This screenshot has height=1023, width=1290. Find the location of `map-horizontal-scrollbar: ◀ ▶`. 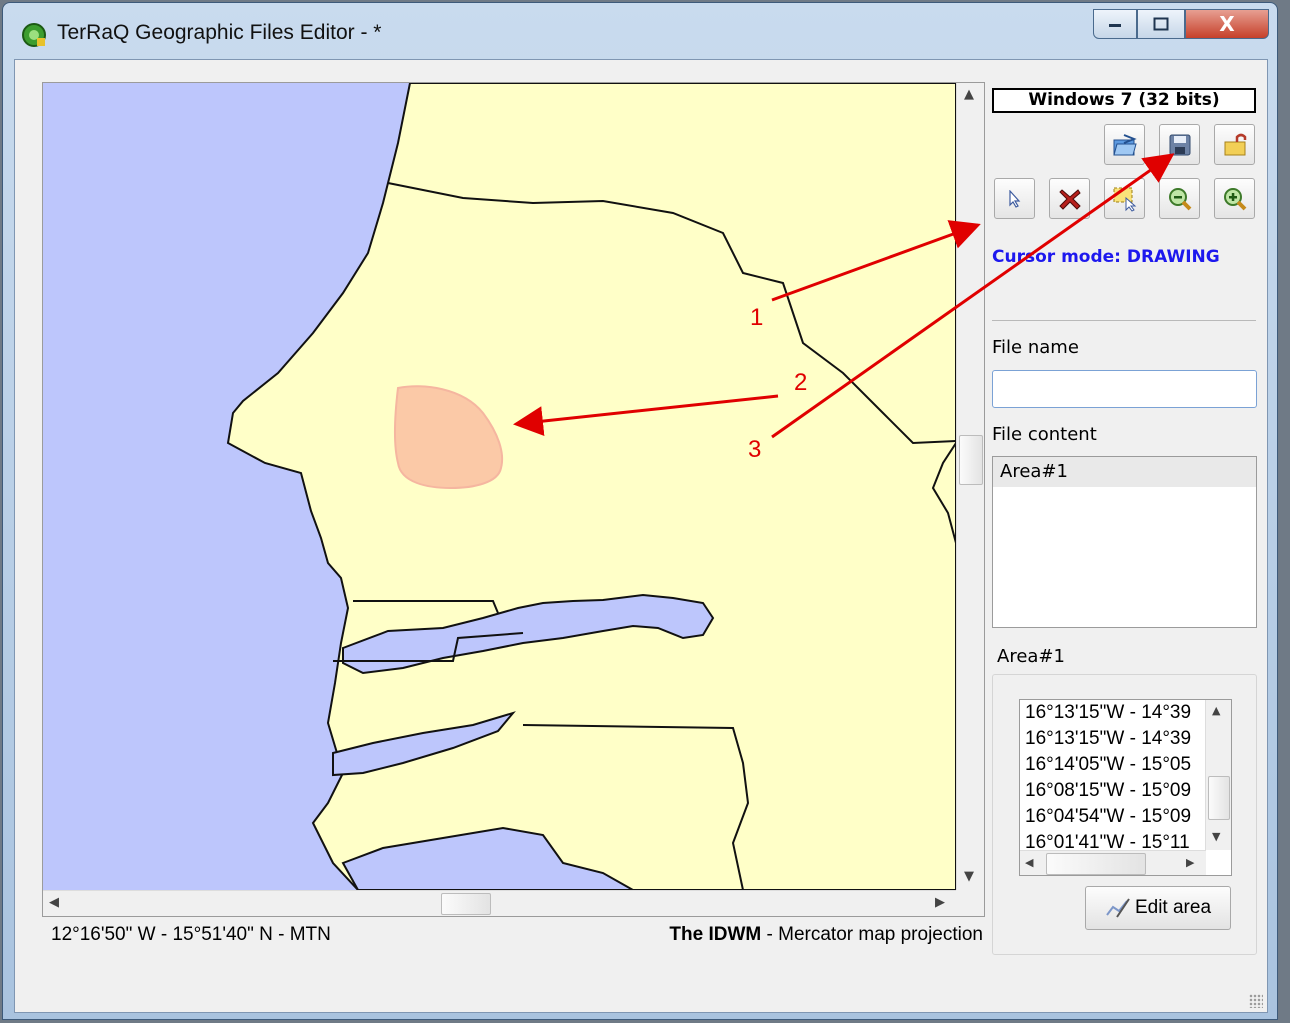

map-horizontal-scrollbar: ◀ ▶ is located at coordinates (499, 903).